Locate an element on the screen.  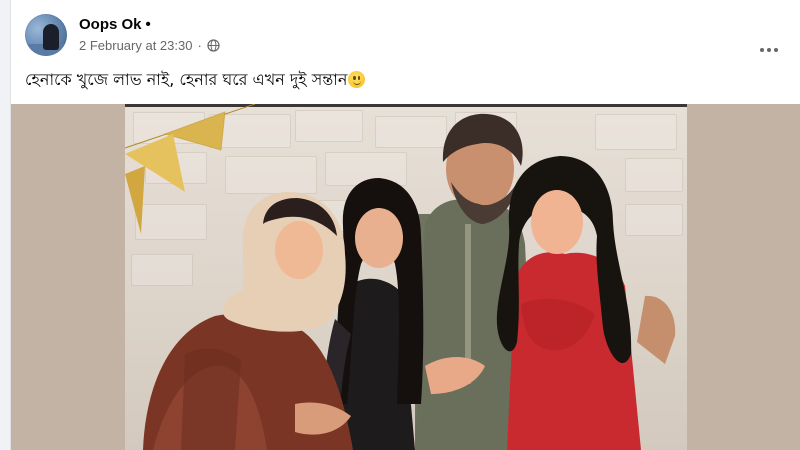
post-meta: 2 February at 23:30 · is located at coordinates (149, 45).